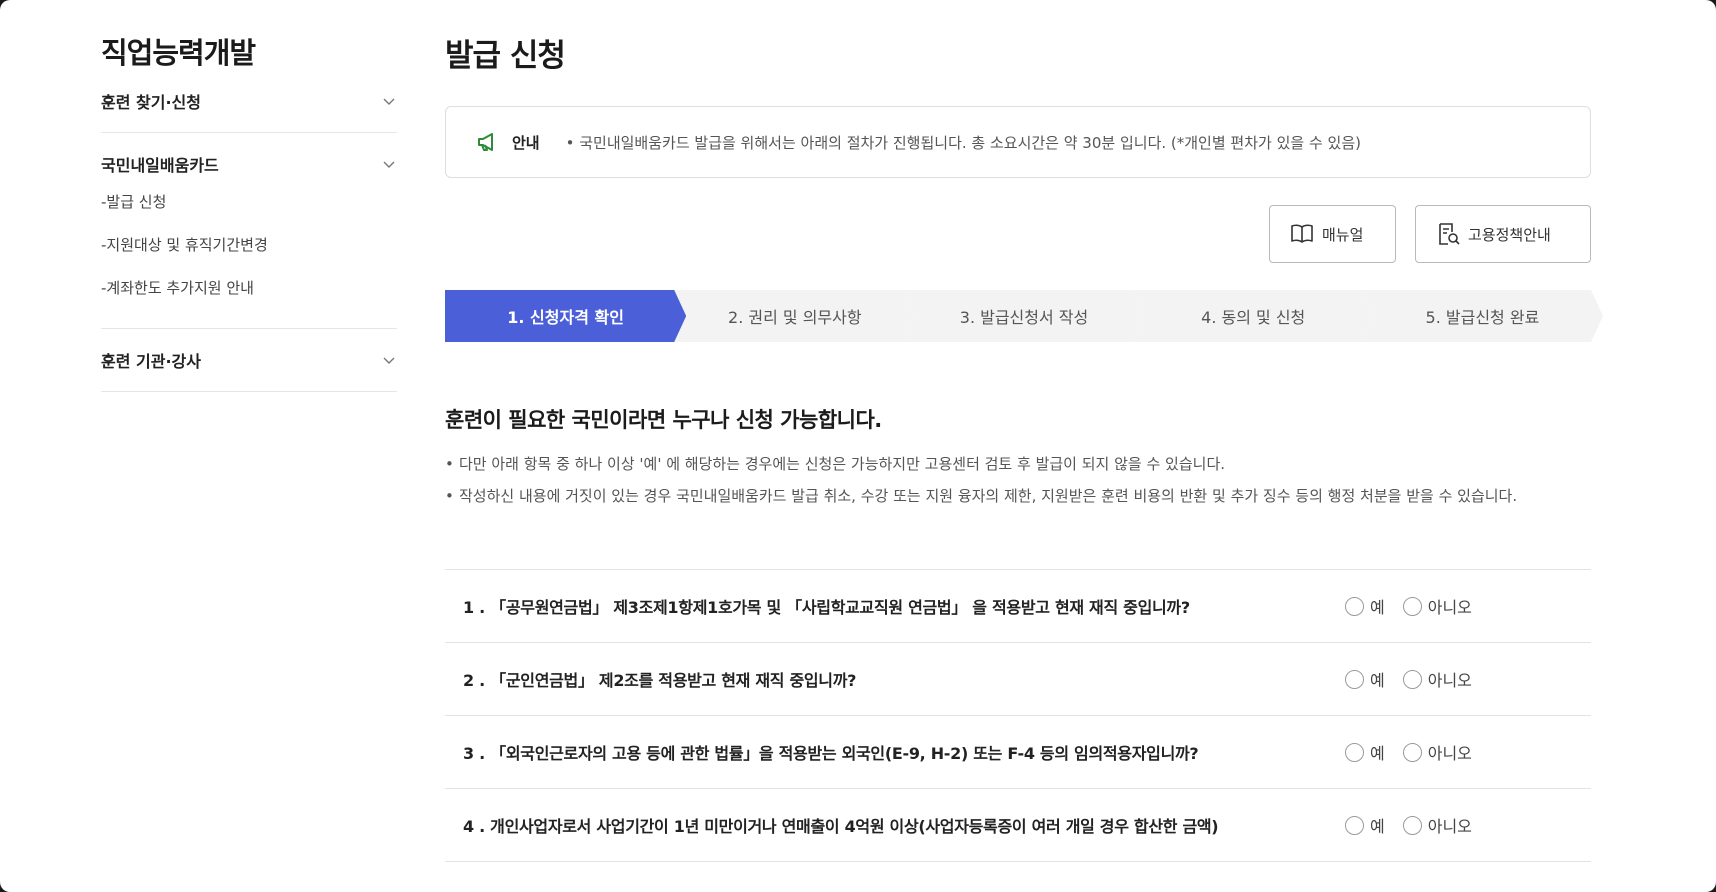 Image resolution: width=1716 pixels, height=892 pixels. I want to click on step-1: 1. 신청자격 확인, so click(565, 316).